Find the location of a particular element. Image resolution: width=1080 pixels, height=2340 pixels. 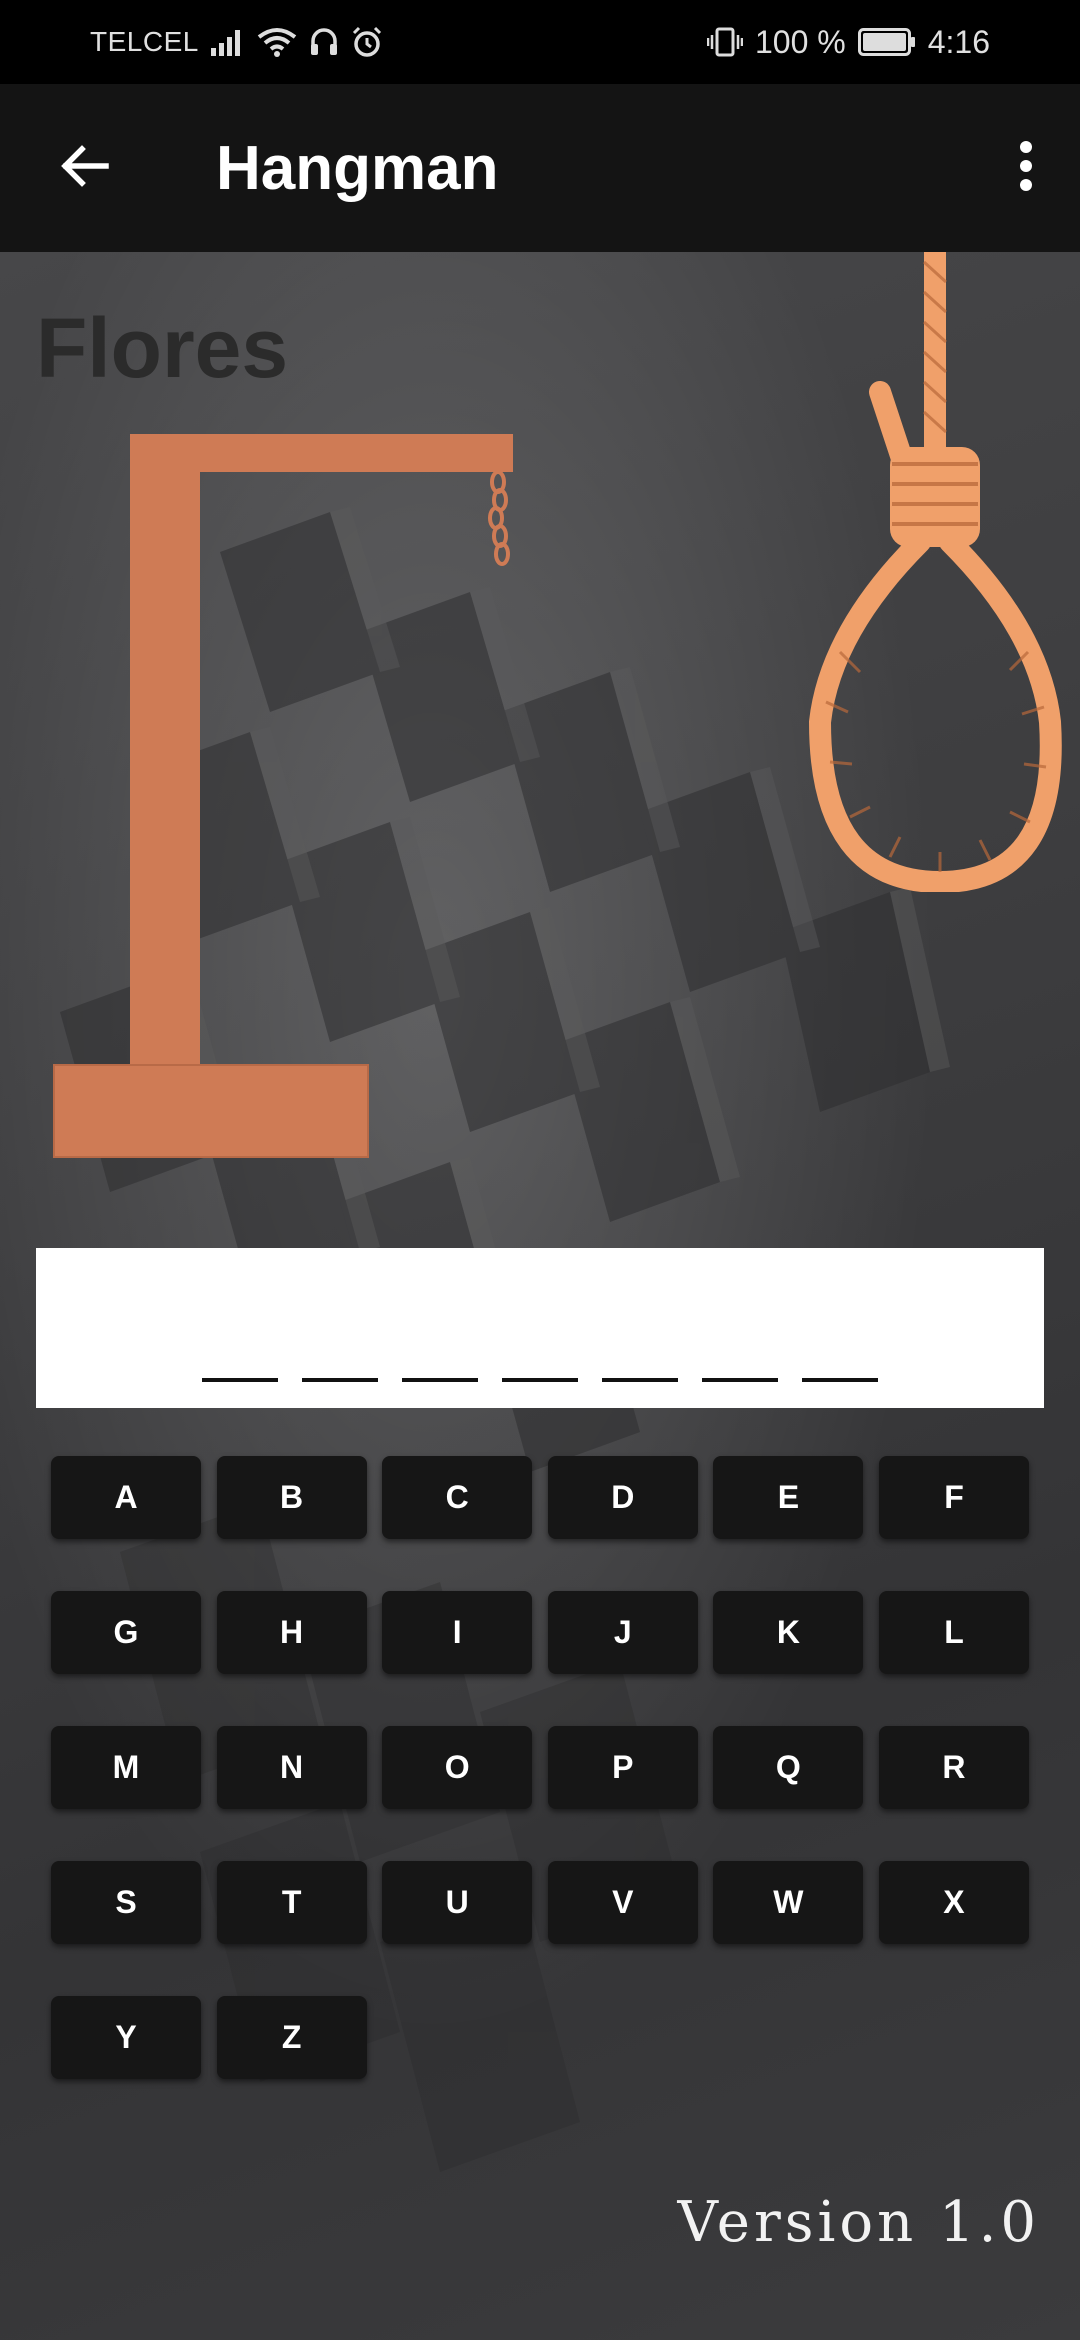

letter-key-z: Z is located at coordinates (291, 2037).